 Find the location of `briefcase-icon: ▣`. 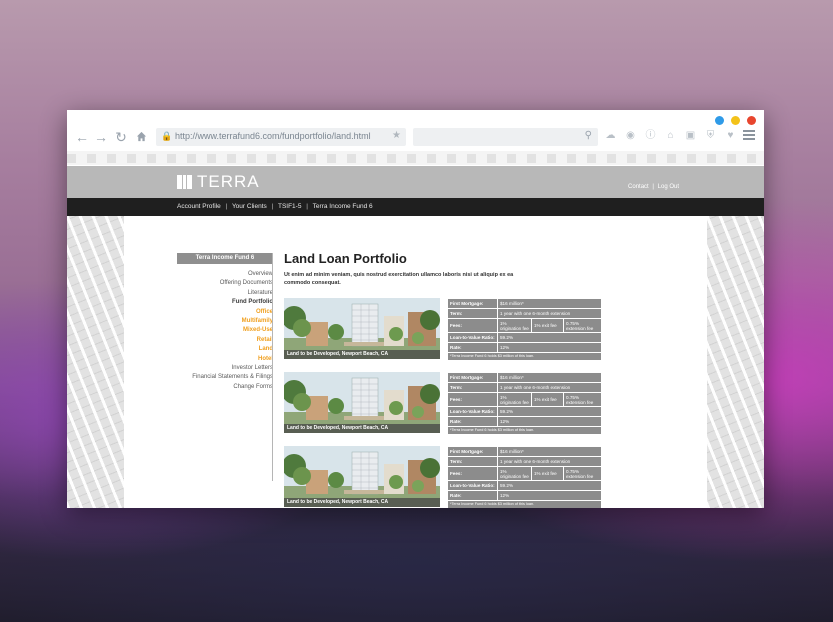

briefcase-icon: ▣ is located at coordinates (690, 136).